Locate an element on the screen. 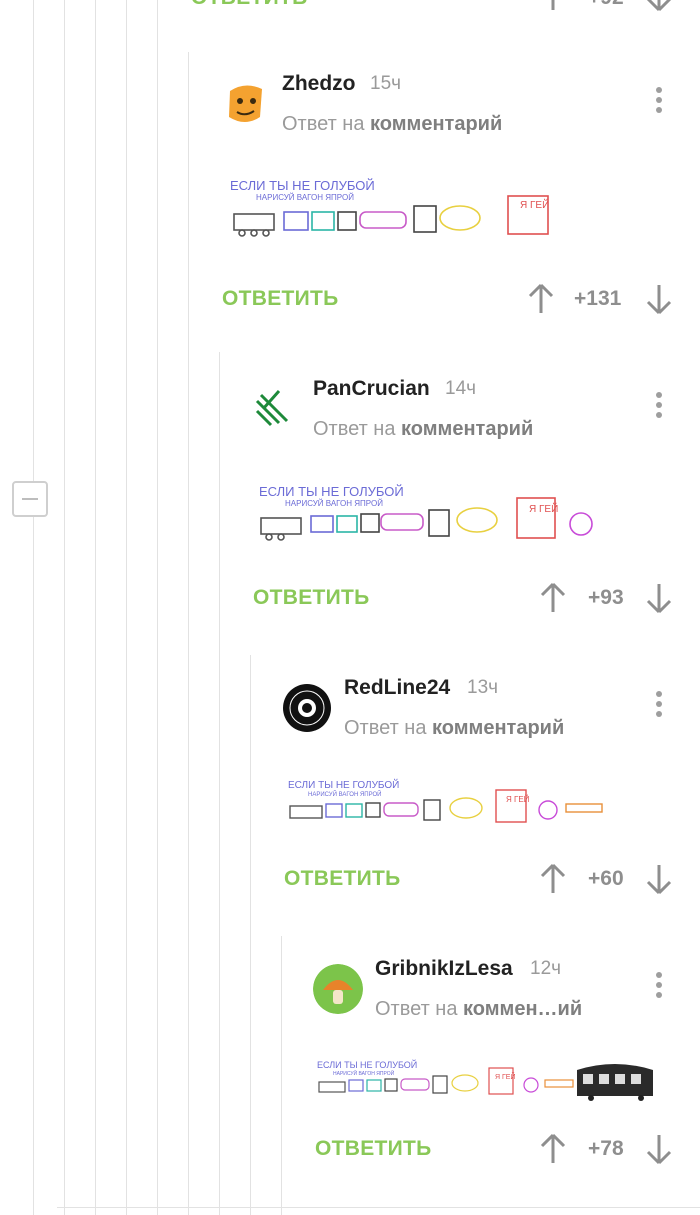 The image size is (700, 1215). comment-time: 12ч is located at coordinates (546, 968).